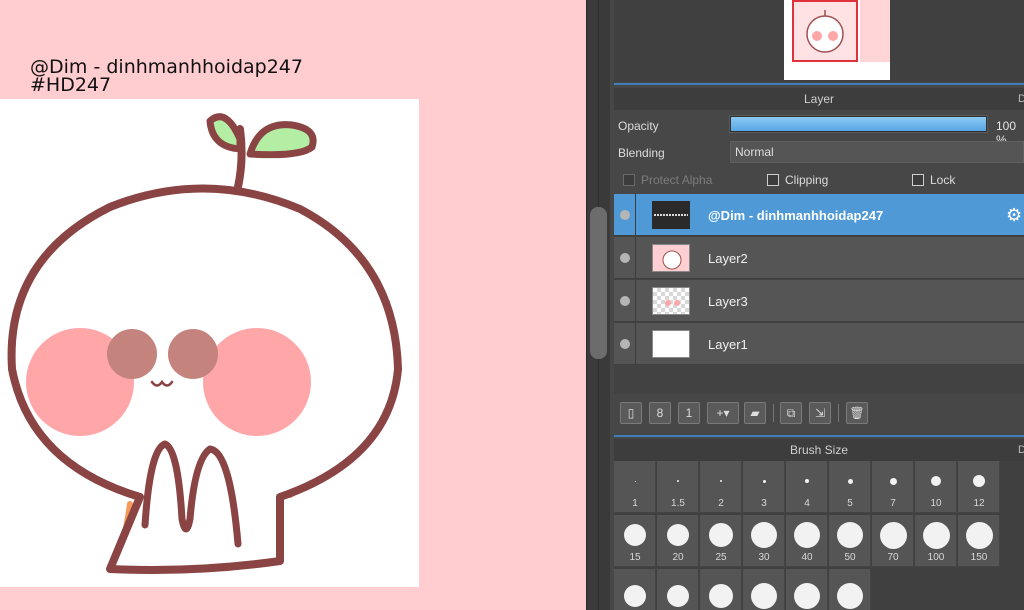 This screenshot has height=610, width=1024. What do you see at coordinates (764, 487) in the screenshot?
I see `brush-size-cell: 3` at bounding box center [764, 487].